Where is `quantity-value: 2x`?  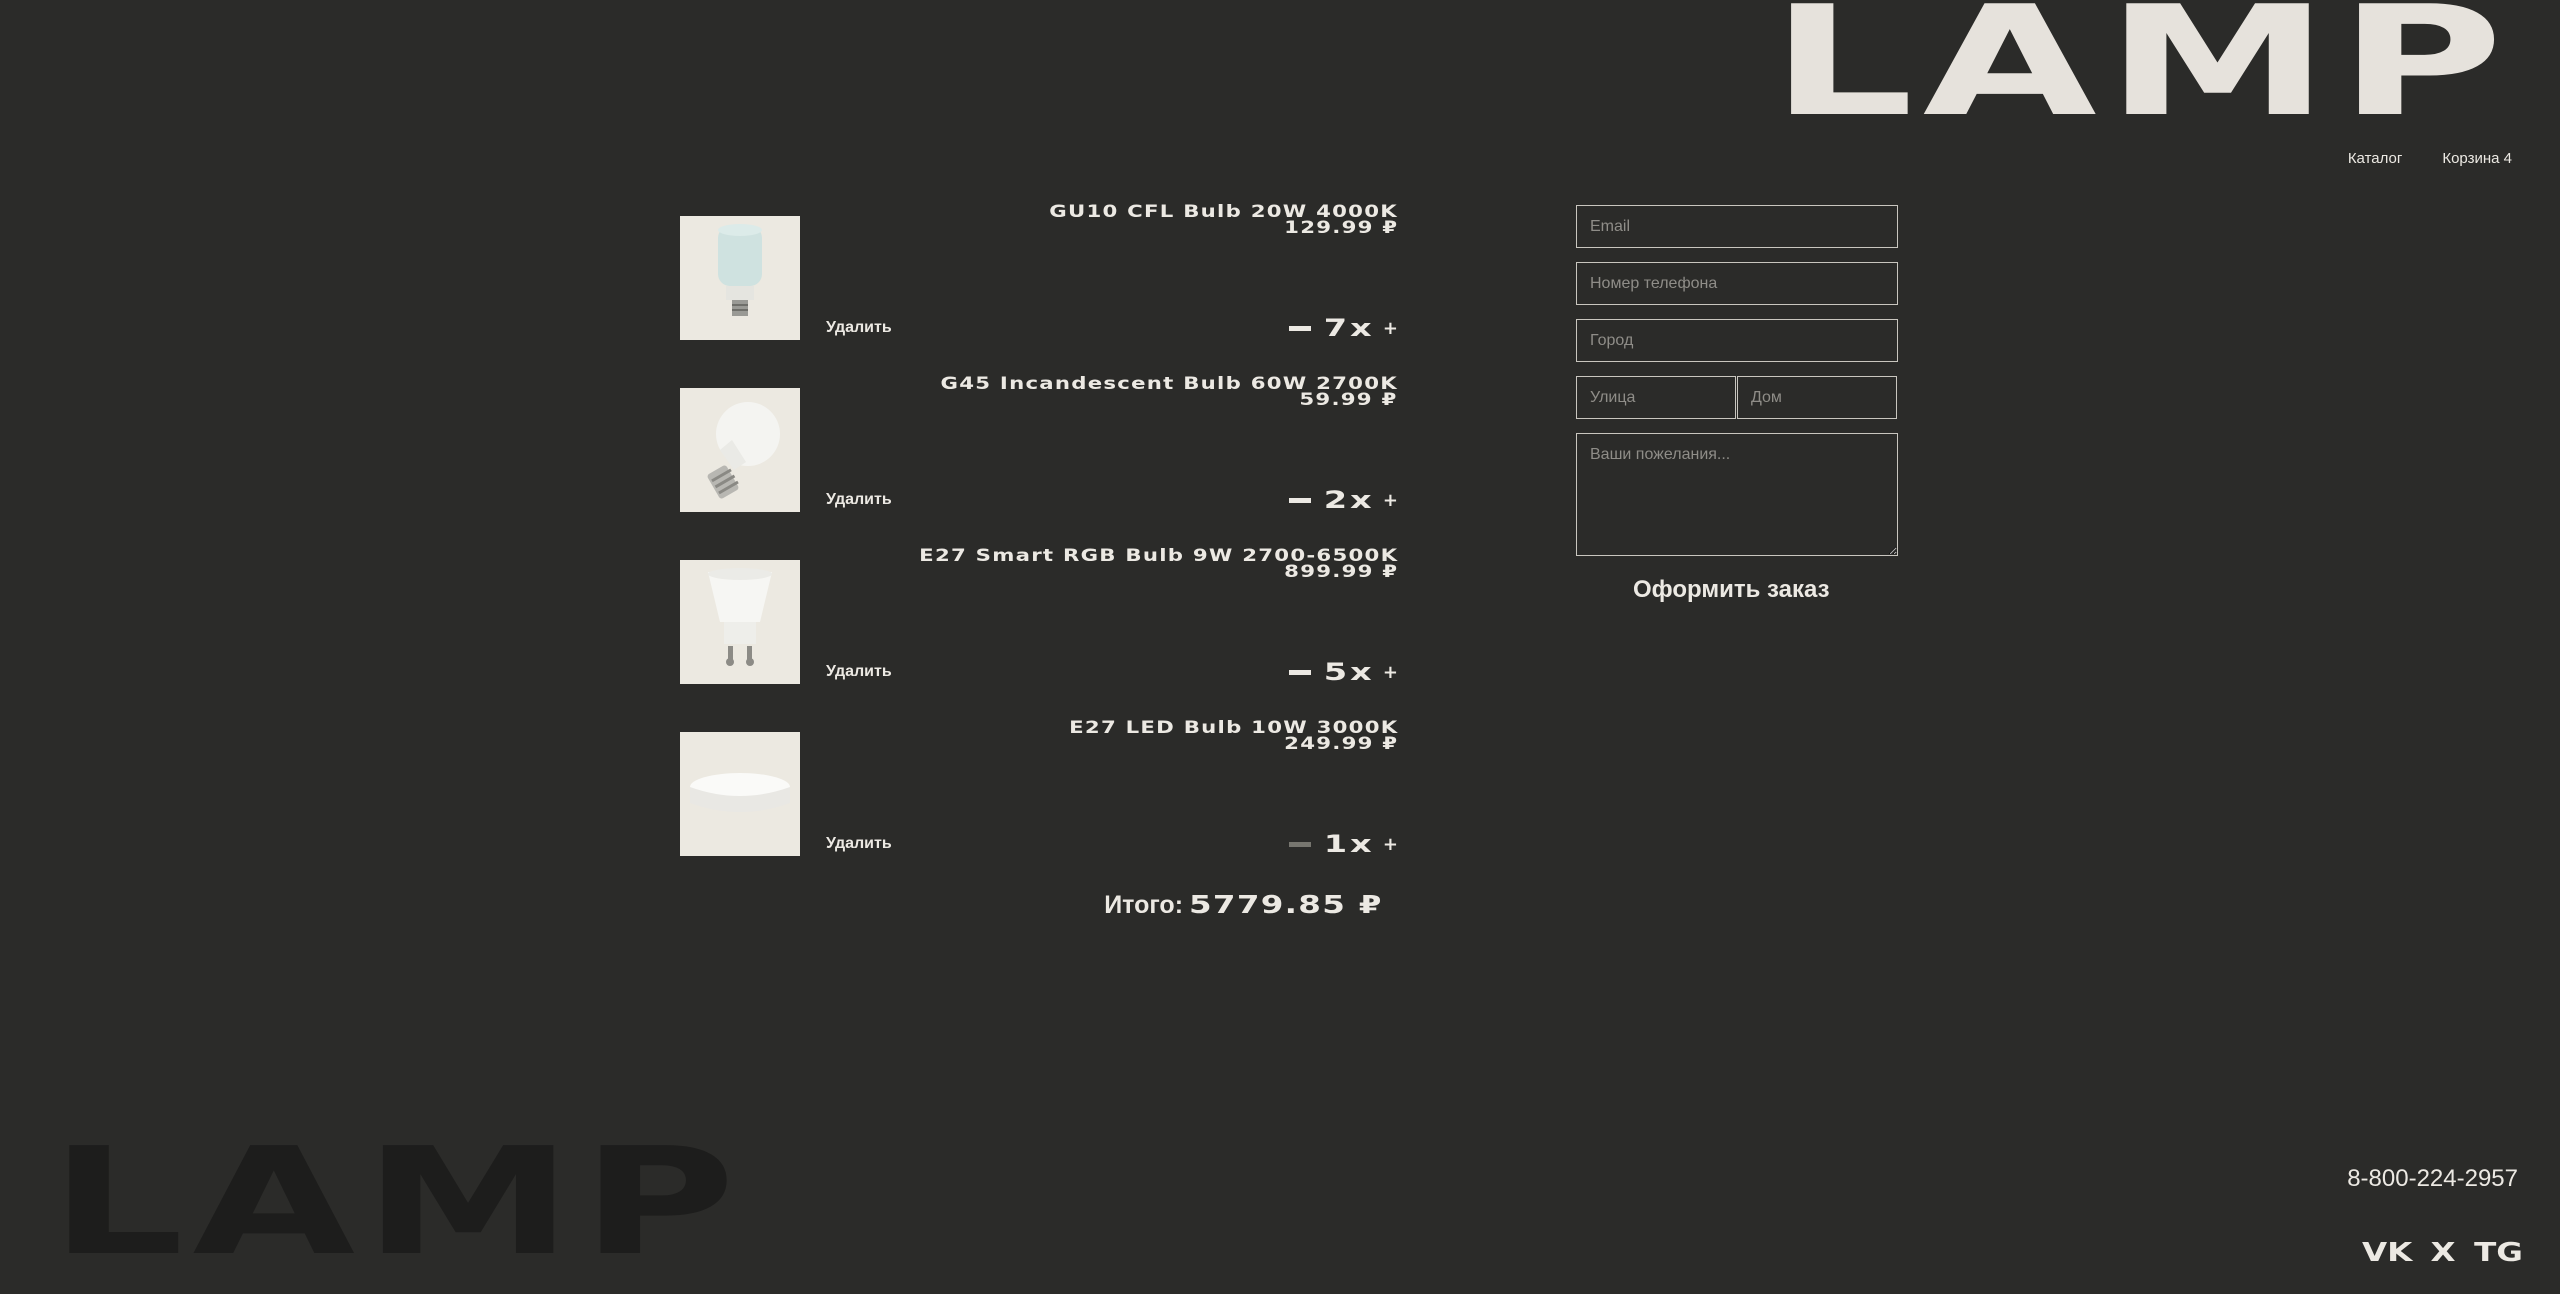 quantity-value: 2x is located at coordinates (1349, 500).